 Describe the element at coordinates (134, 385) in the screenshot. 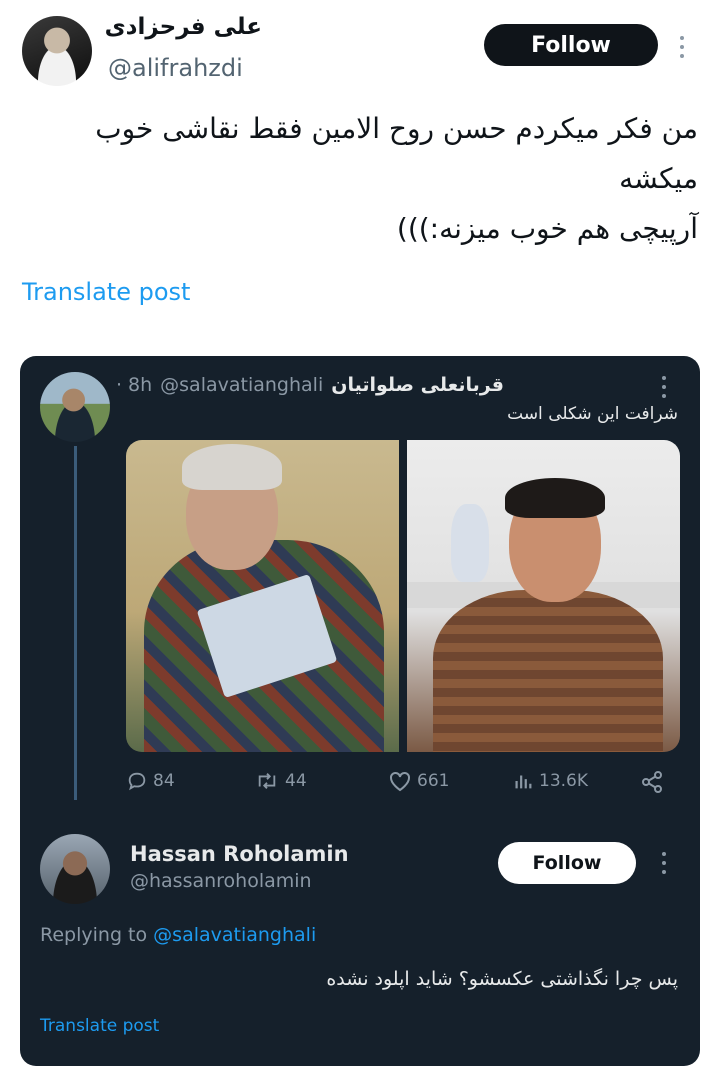

I see `quoted-time: · 8h` at that location.